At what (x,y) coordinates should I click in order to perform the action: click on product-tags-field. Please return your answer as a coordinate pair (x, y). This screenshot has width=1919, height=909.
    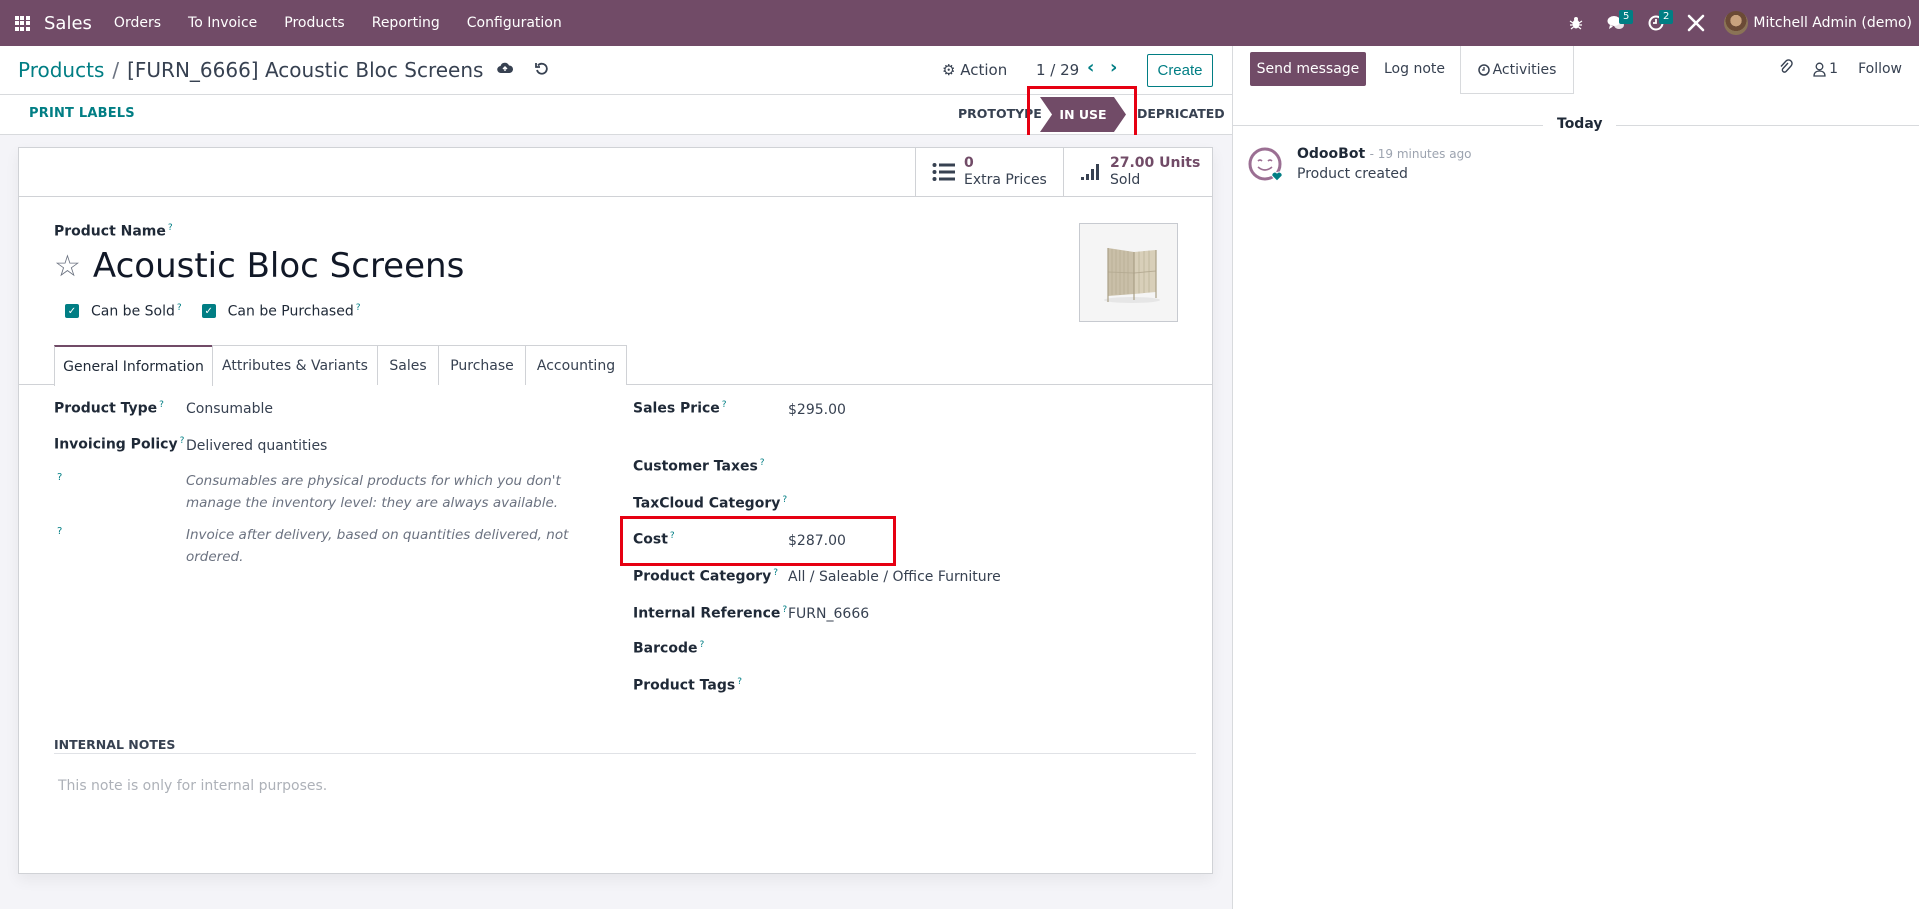
    Looking at the image, I should click on (938, 687).